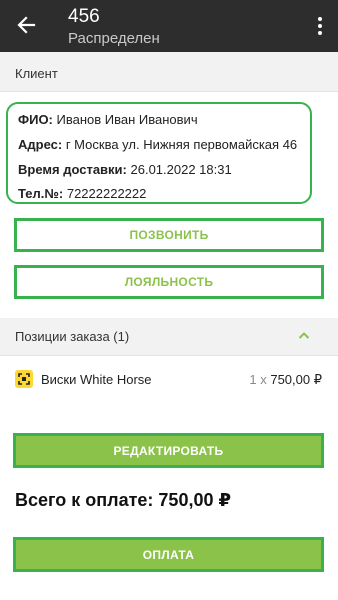 This screenshot has width=338, height=600. What do you see at coordinates (72, 336) in the screenshot?
I see `order-items-section-label: Позиции заказа (1)` at bounding box center [72, 336].